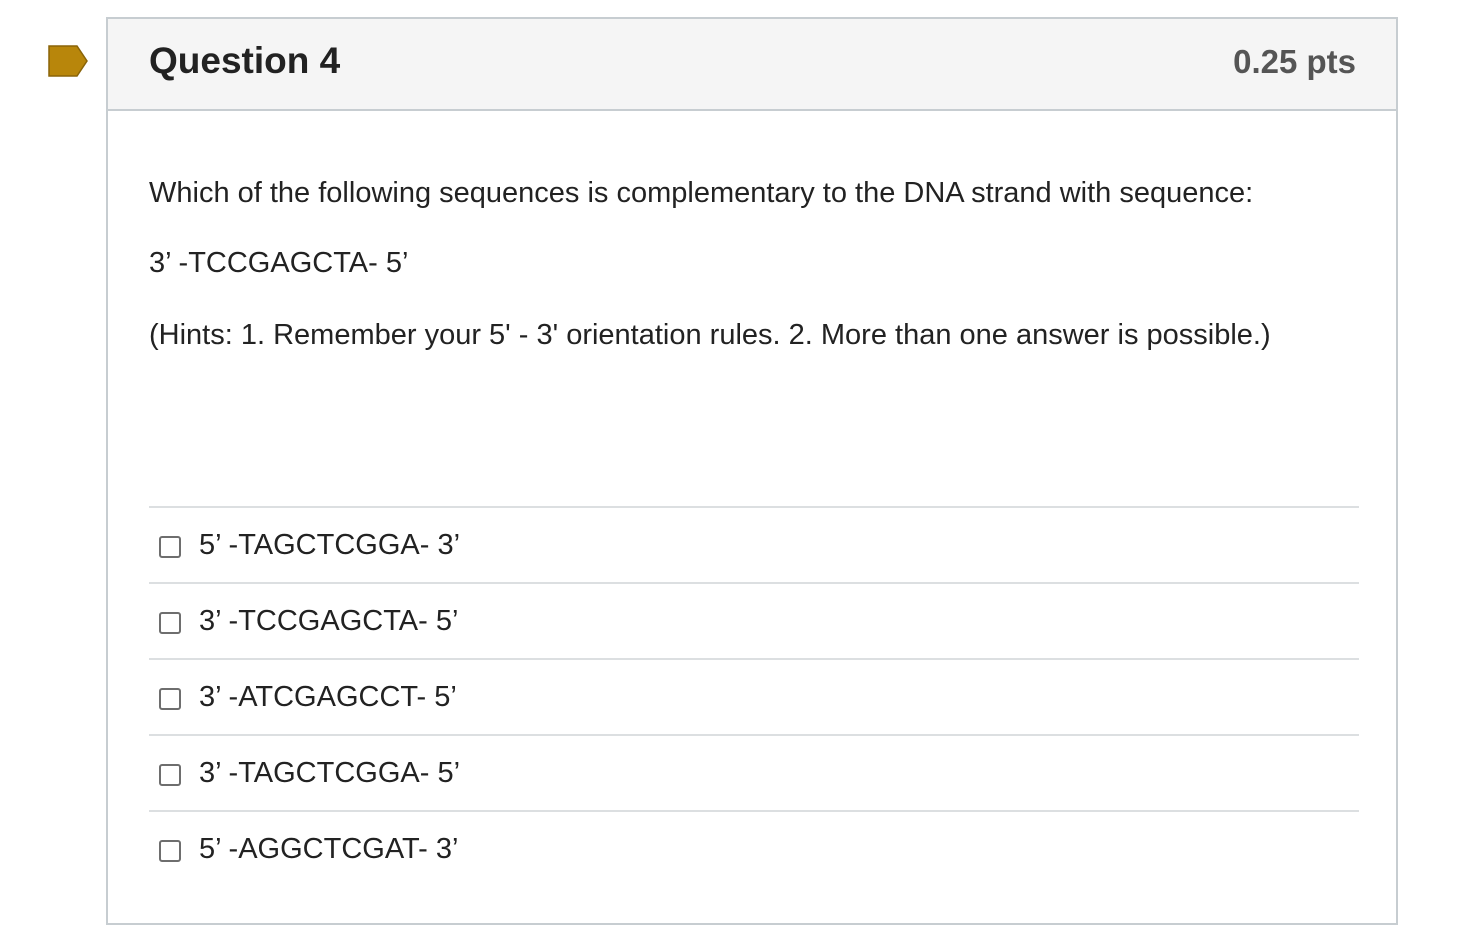 The image size is (1463, 952). I want to click on answer-label: 5’ -AGGCTCGAT- 3’, so click(329, 848).